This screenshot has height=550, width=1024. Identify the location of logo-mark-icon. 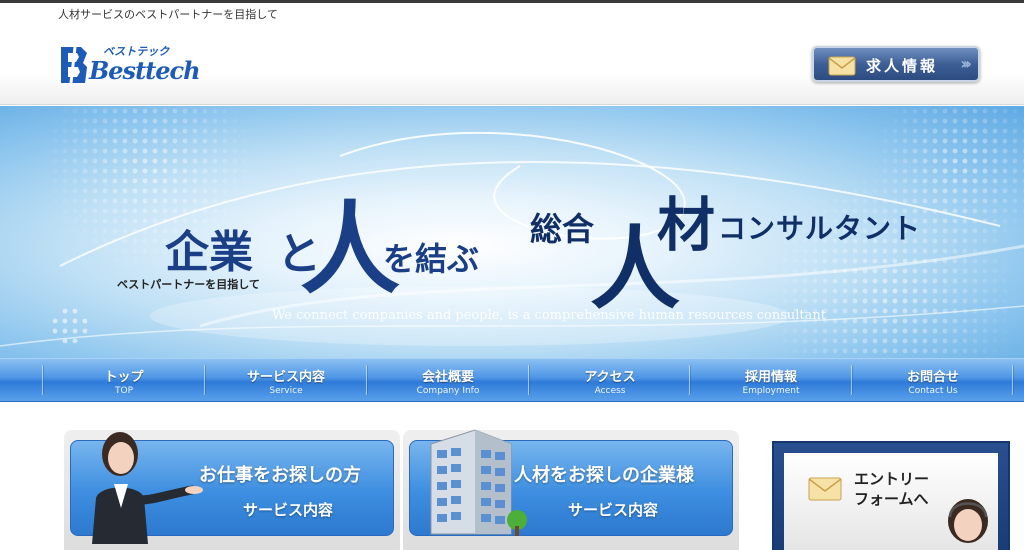
(74, 65).